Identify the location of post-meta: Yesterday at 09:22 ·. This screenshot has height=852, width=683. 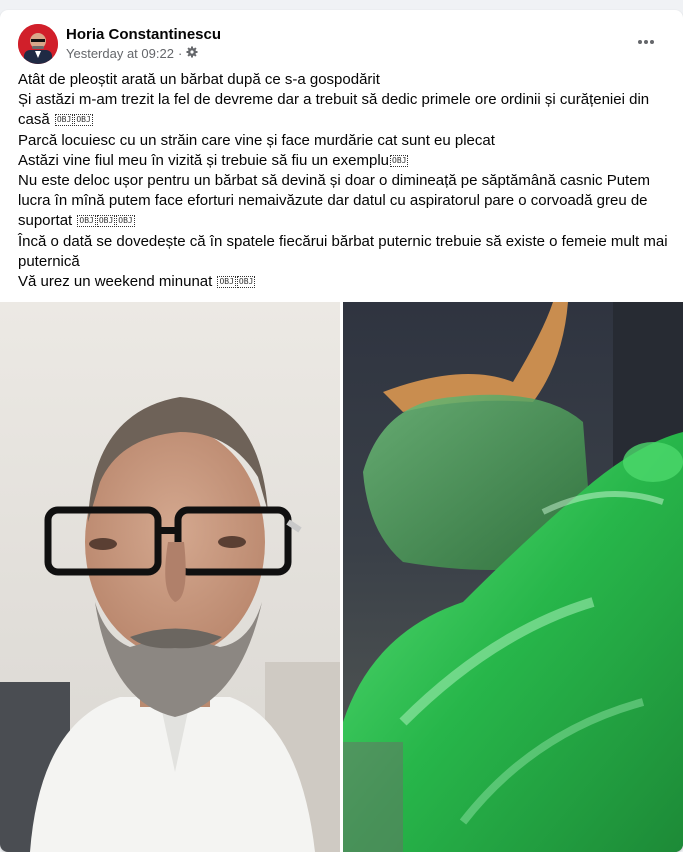
(132, 53).